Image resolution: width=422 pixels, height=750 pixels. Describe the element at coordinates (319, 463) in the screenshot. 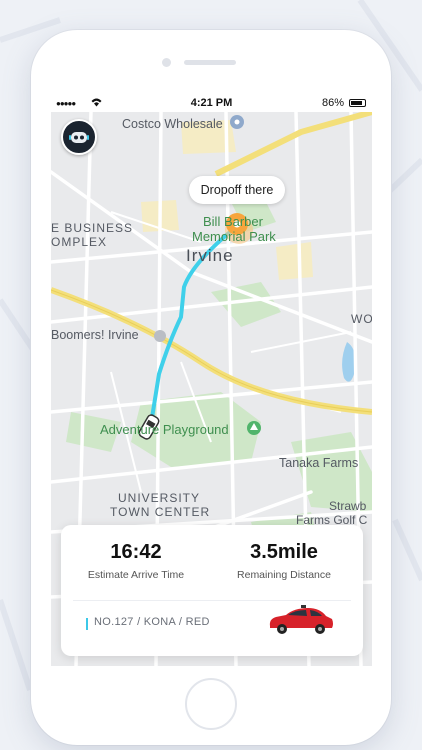

I see `map-label-tanaka: Tanaka Farms` at that location.